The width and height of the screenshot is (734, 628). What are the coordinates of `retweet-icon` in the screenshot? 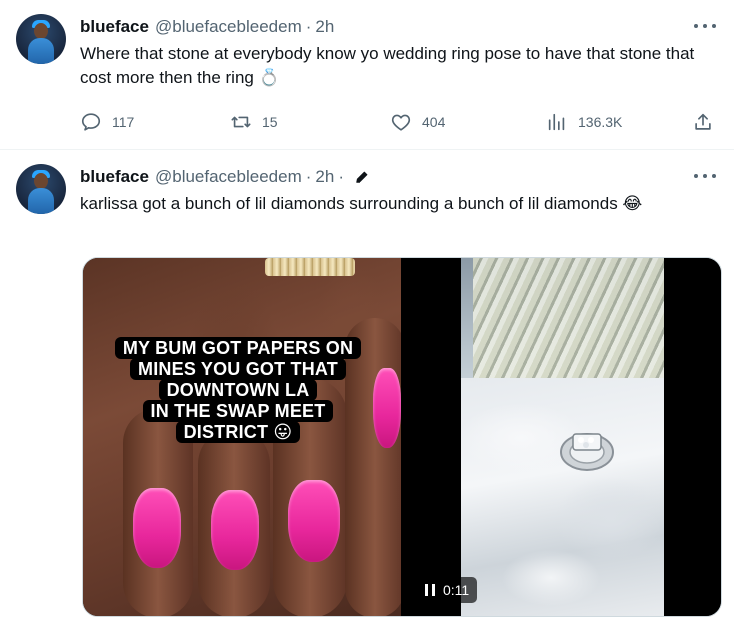 It's located at (241, 122).